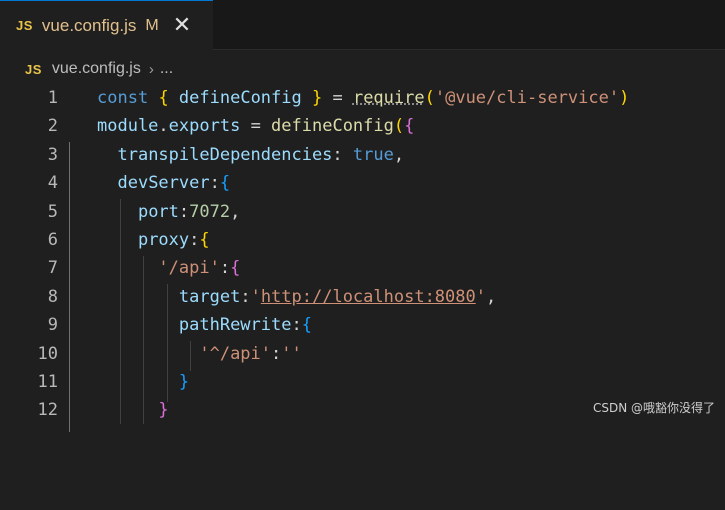  I want to click on code-line: 5 port:7072,, so click(362, 212).